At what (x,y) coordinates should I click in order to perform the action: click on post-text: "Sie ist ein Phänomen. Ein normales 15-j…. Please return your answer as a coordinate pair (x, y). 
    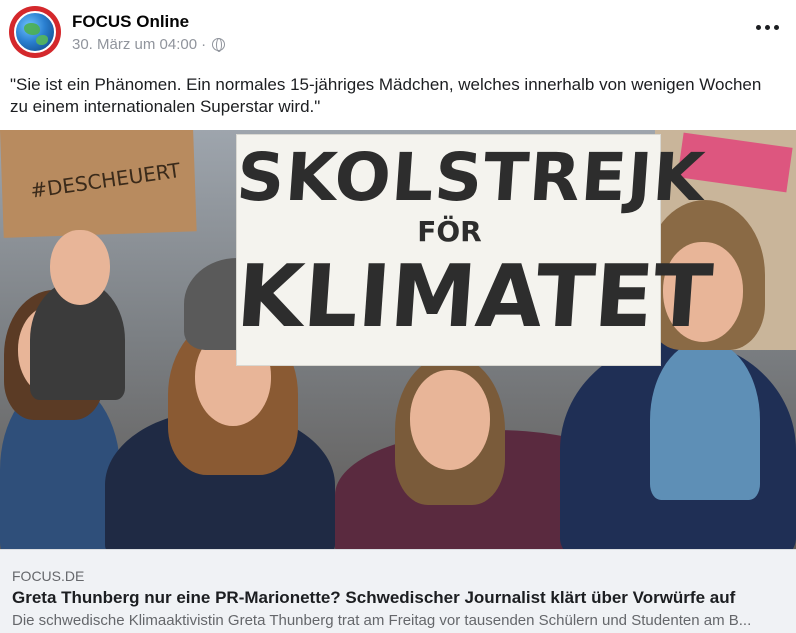
    Looking at the image, I should click on (386, 95).